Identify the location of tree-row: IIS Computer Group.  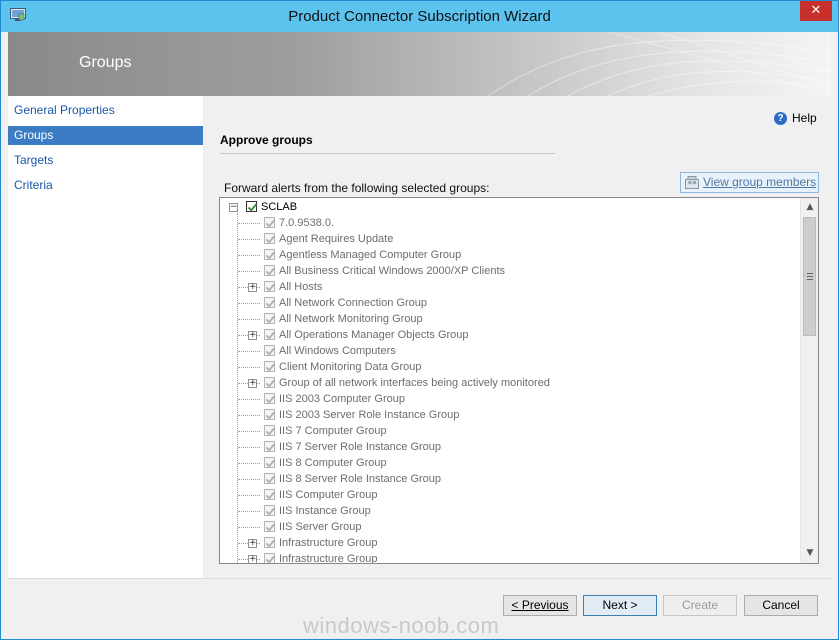
(500, 495).